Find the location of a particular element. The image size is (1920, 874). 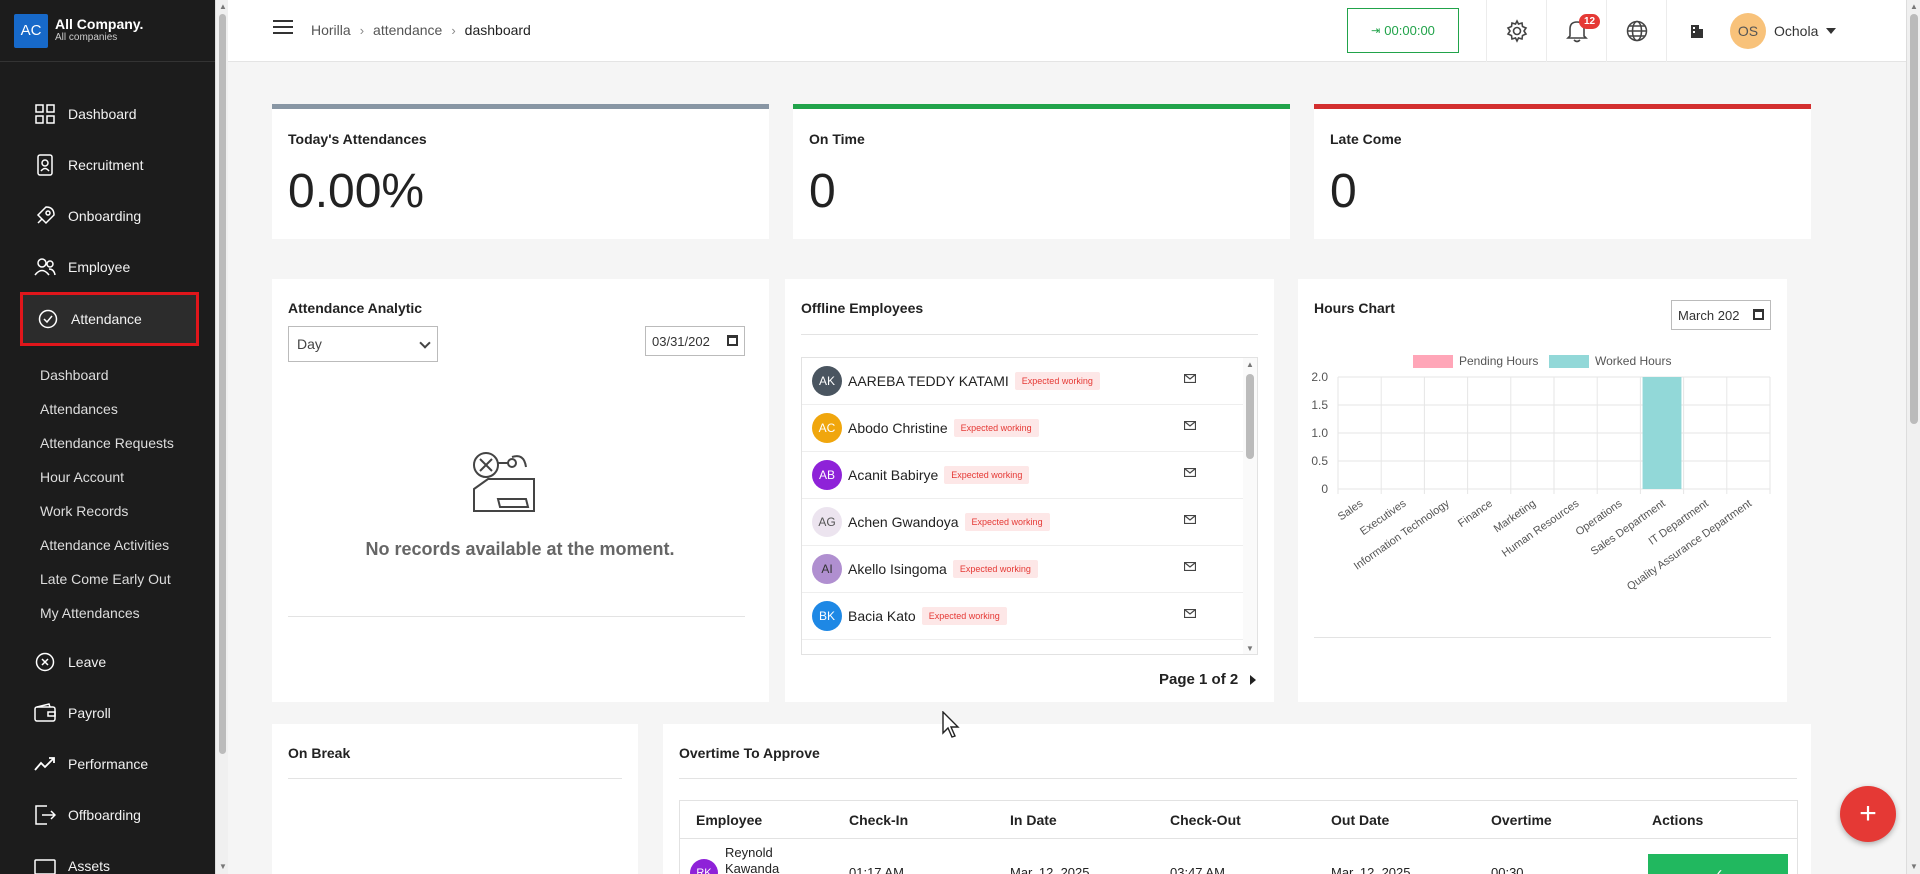

period-select: Day is located at coordinates (363, 344).